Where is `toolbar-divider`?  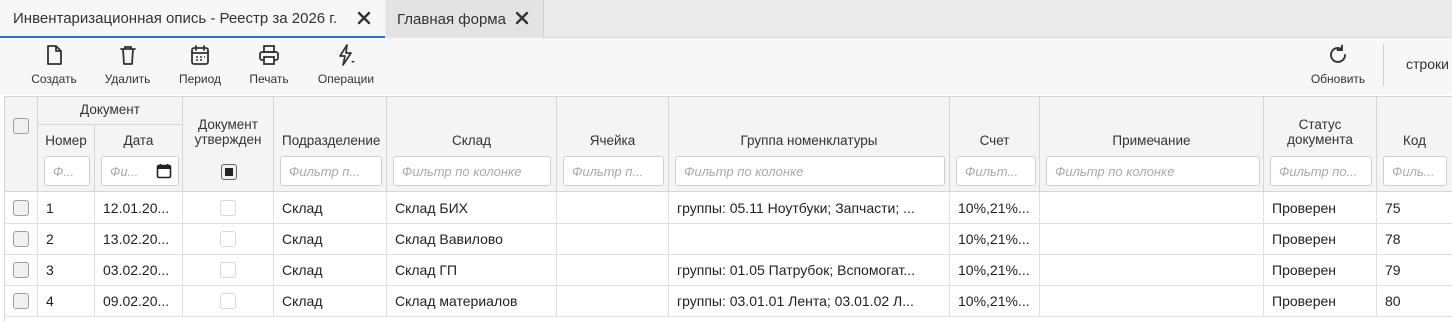 toolbar-divider is located at coordinates (1383, 65).